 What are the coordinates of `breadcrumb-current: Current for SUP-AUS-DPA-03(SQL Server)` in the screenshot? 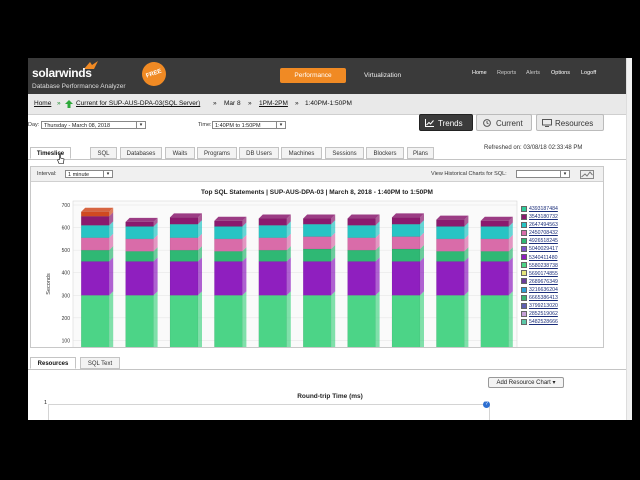 It's located at (138, 103).